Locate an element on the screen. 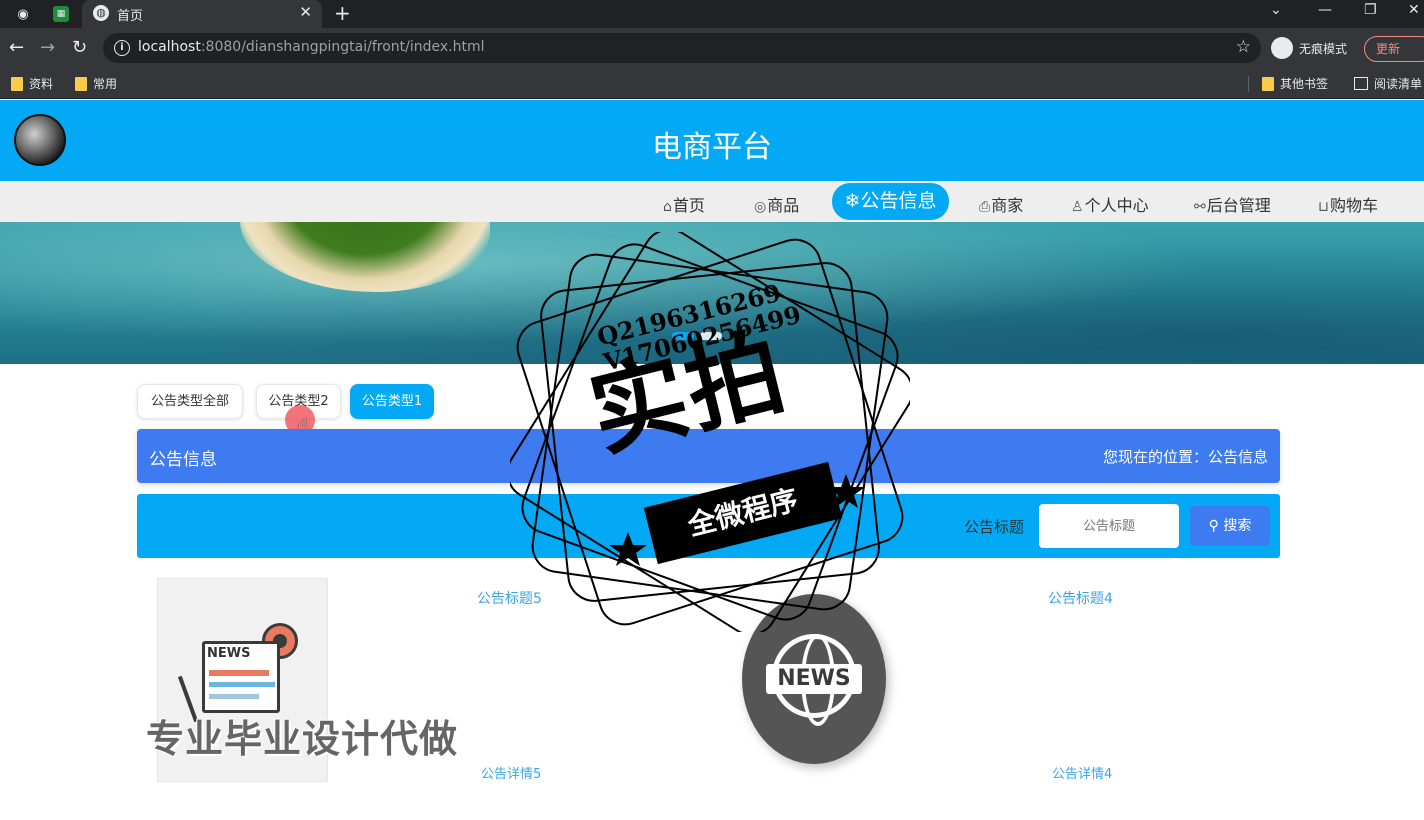 The width and height of the screenshot is (1424, 820). minimize-icon: — is located at coordinates (1325, 10).